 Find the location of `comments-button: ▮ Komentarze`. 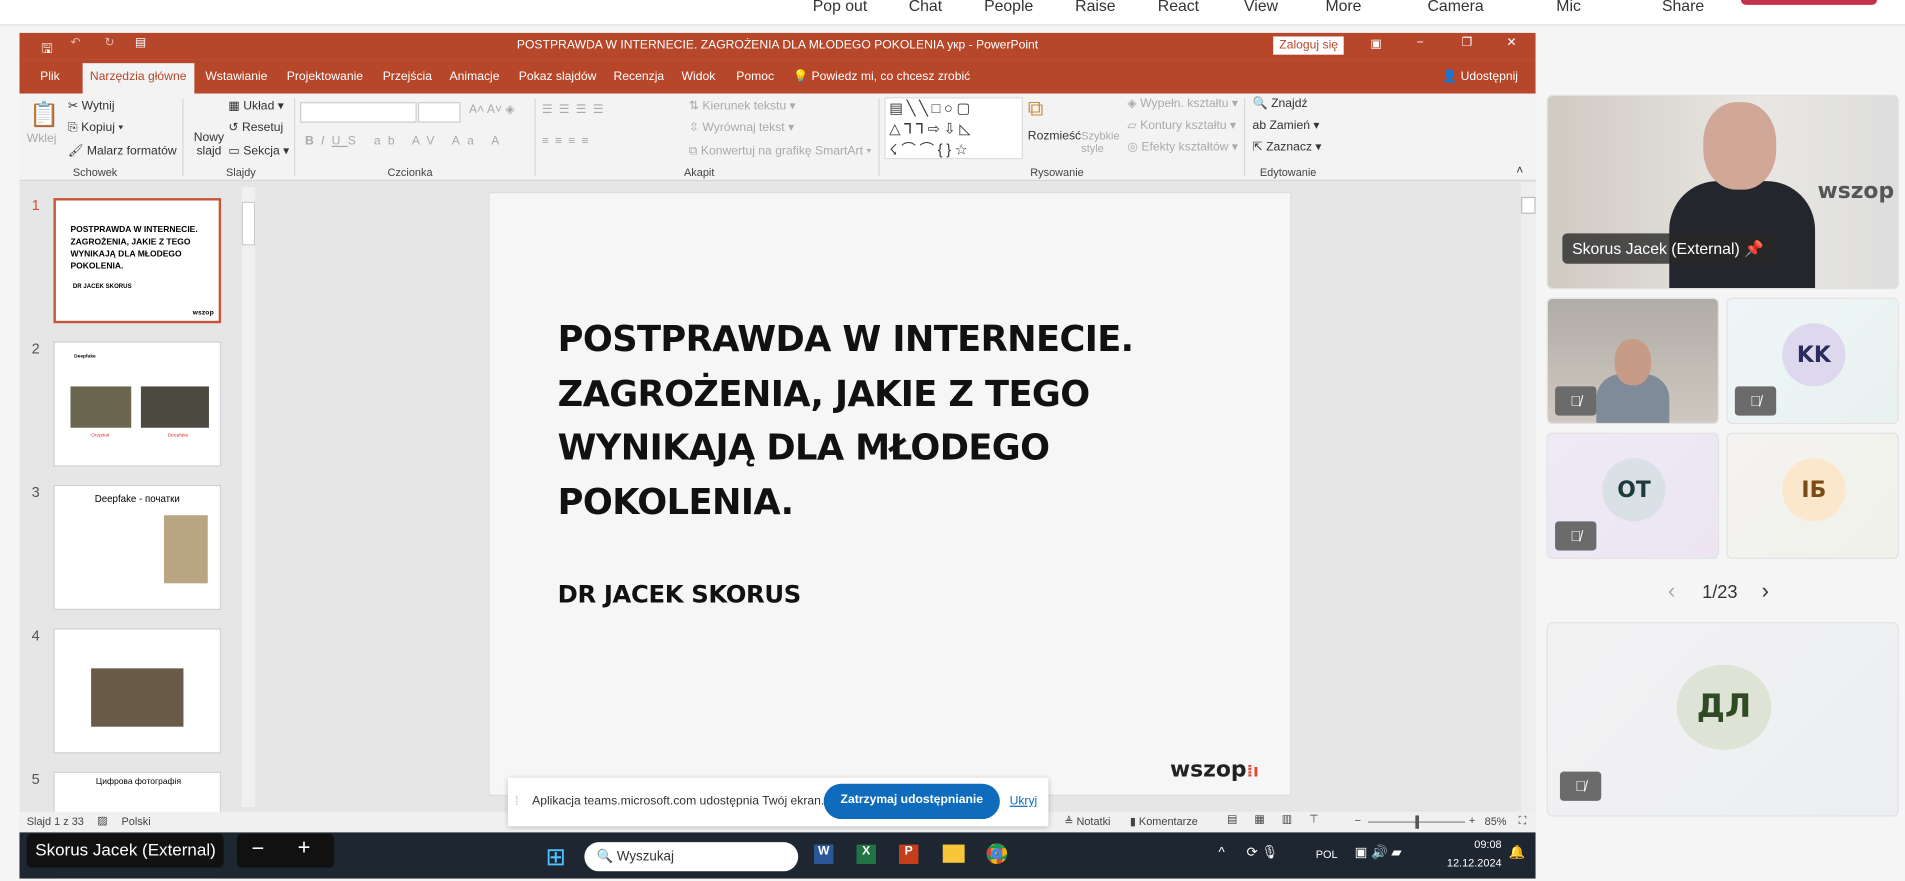

comments-button: ▮ Komentarze is located at coordinates (1164, 821).